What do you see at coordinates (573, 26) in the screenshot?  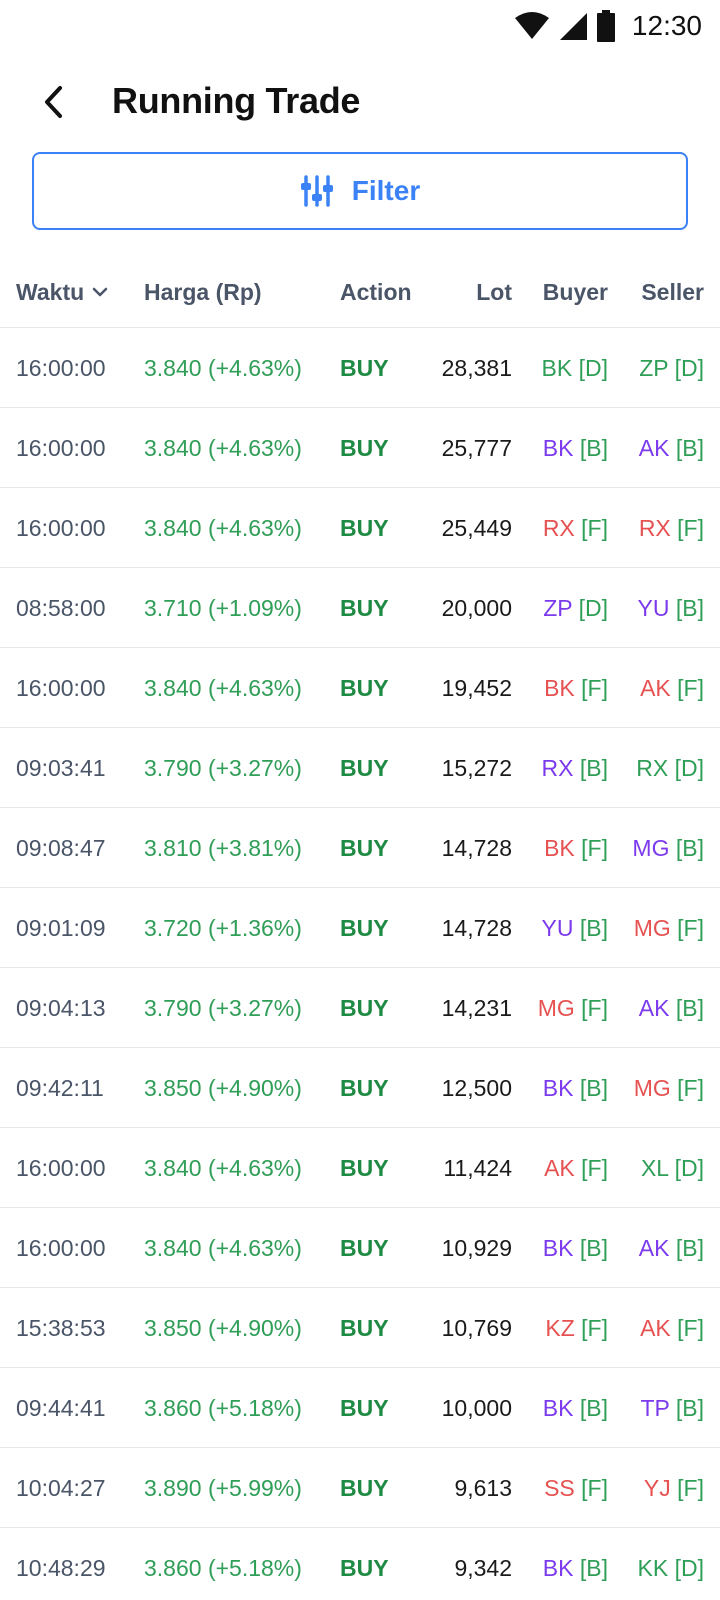 I see `signal-icon` at bounding box center [573, 26].